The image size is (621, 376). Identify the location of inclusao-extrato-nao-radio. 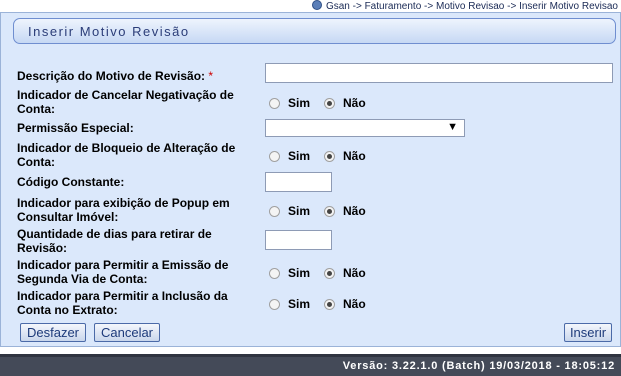
(330, 304).